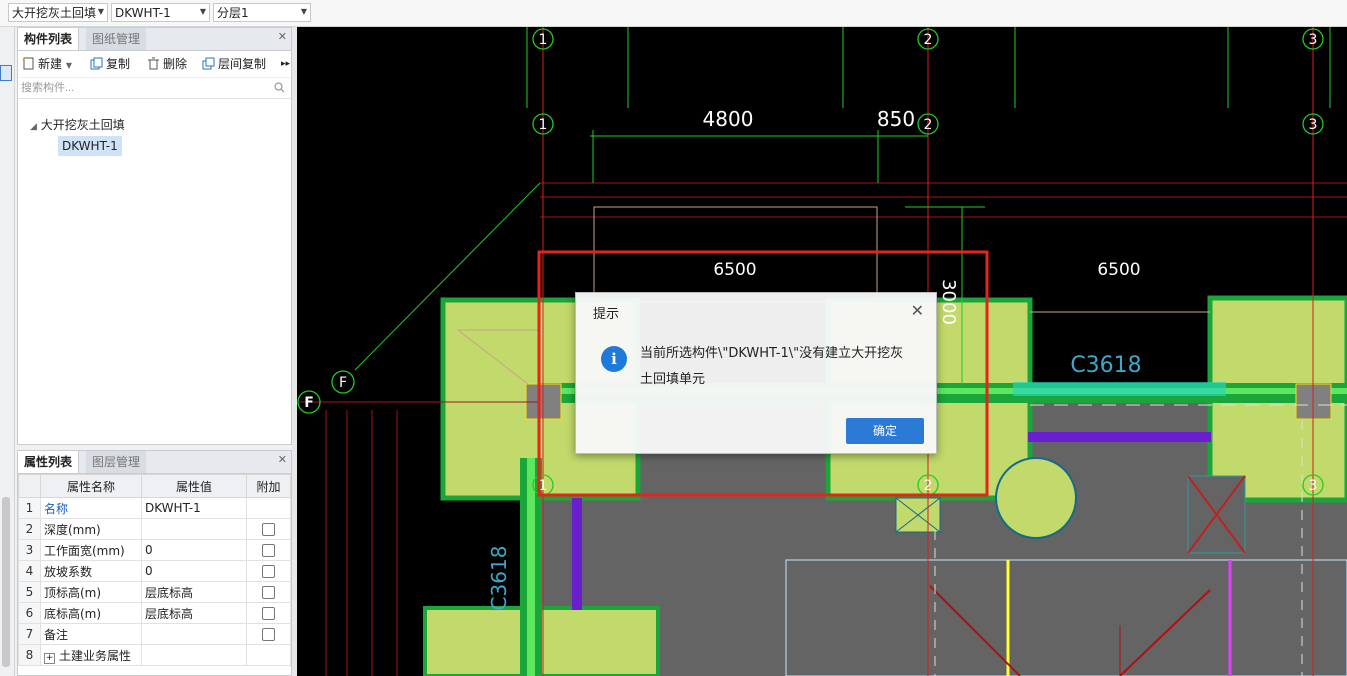 This screenshot has height=676, width=1347. What do you see at coordinates (116, 462) in the screenshot?
I see `tab-layer-management: 图层管理` at bounding box center [116, 462].